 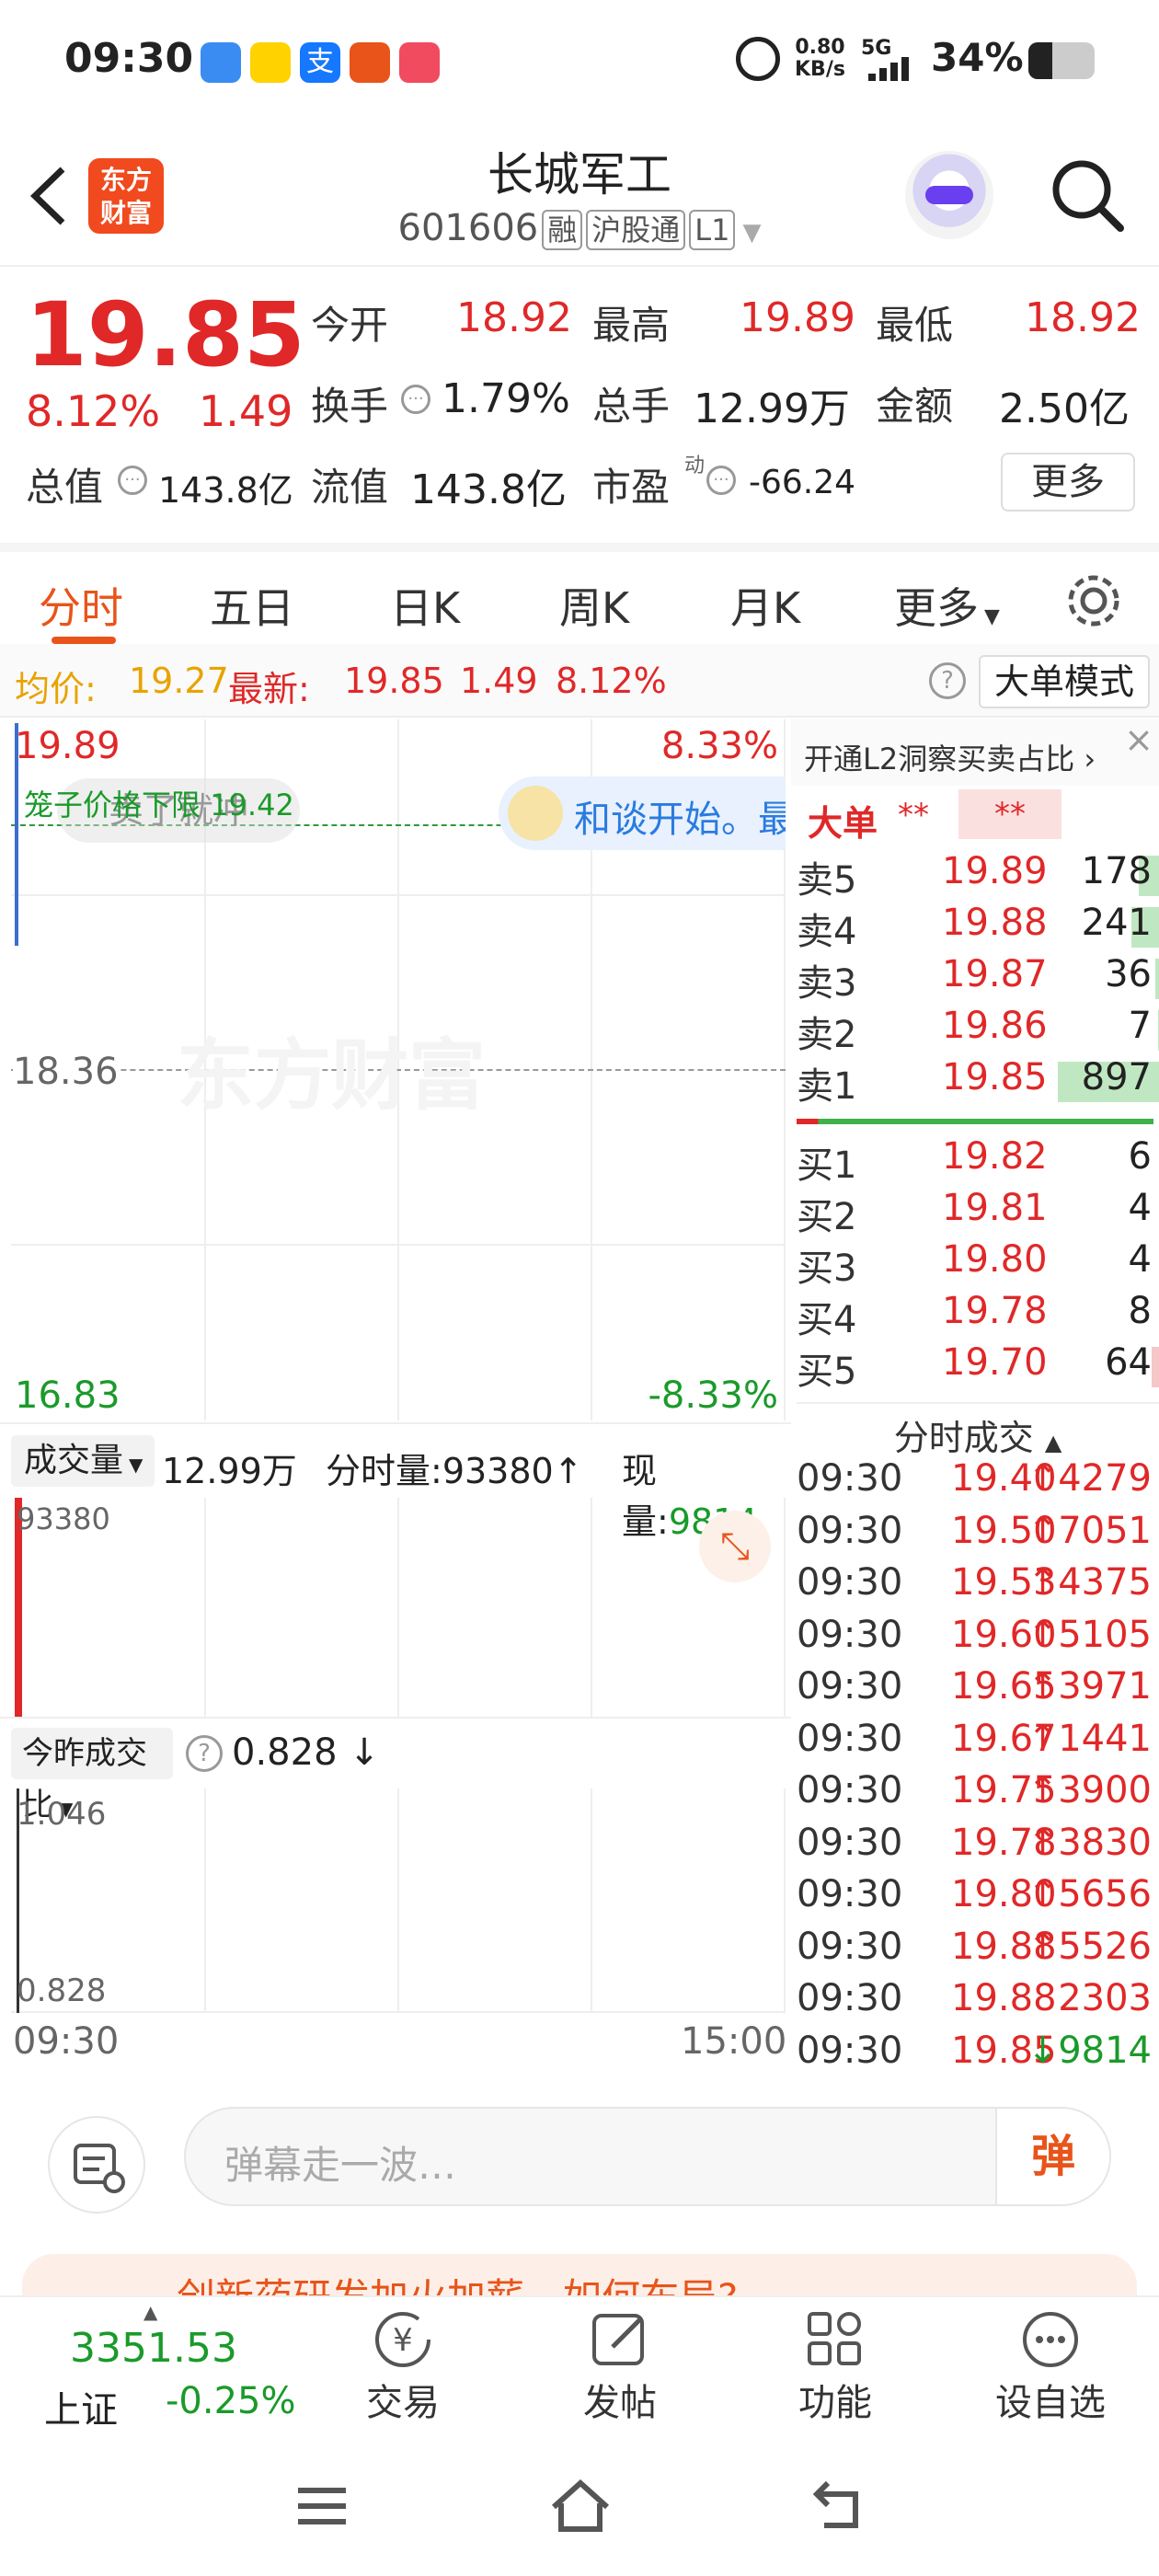 I want to click on turnover-label: 换手, so click(x=350, y=406).